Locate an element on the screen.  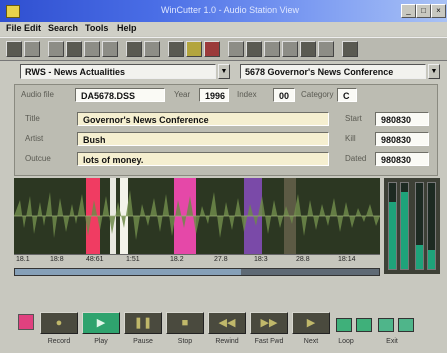
category-code-field: C is located at coordinates (347, 95).